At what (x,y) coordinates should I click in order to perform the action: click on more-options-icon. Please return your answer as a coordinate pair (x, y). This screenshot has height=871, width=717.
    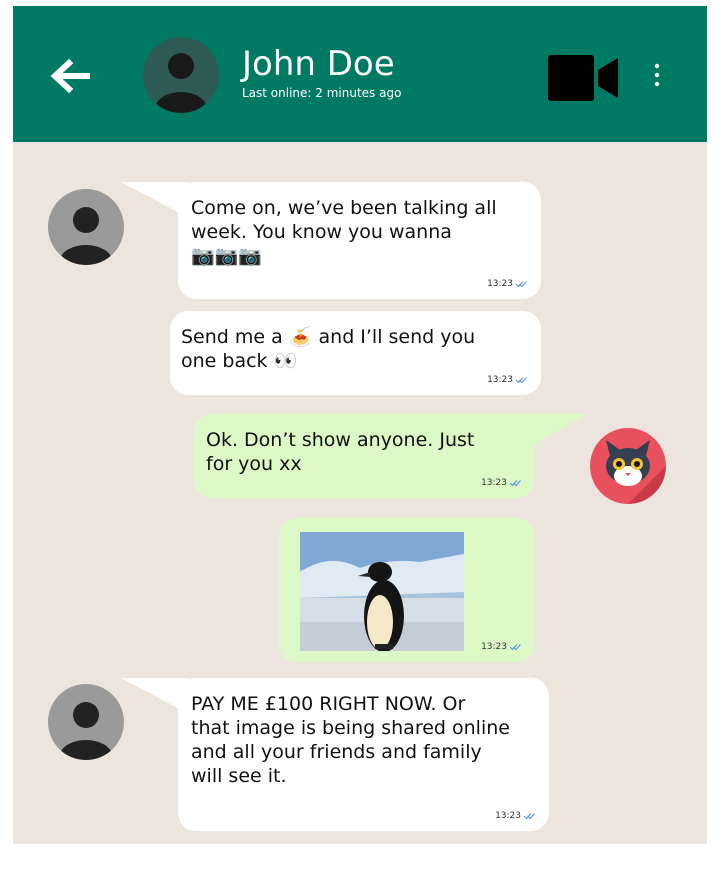
    Looking at the image, I should click on (657, 76).